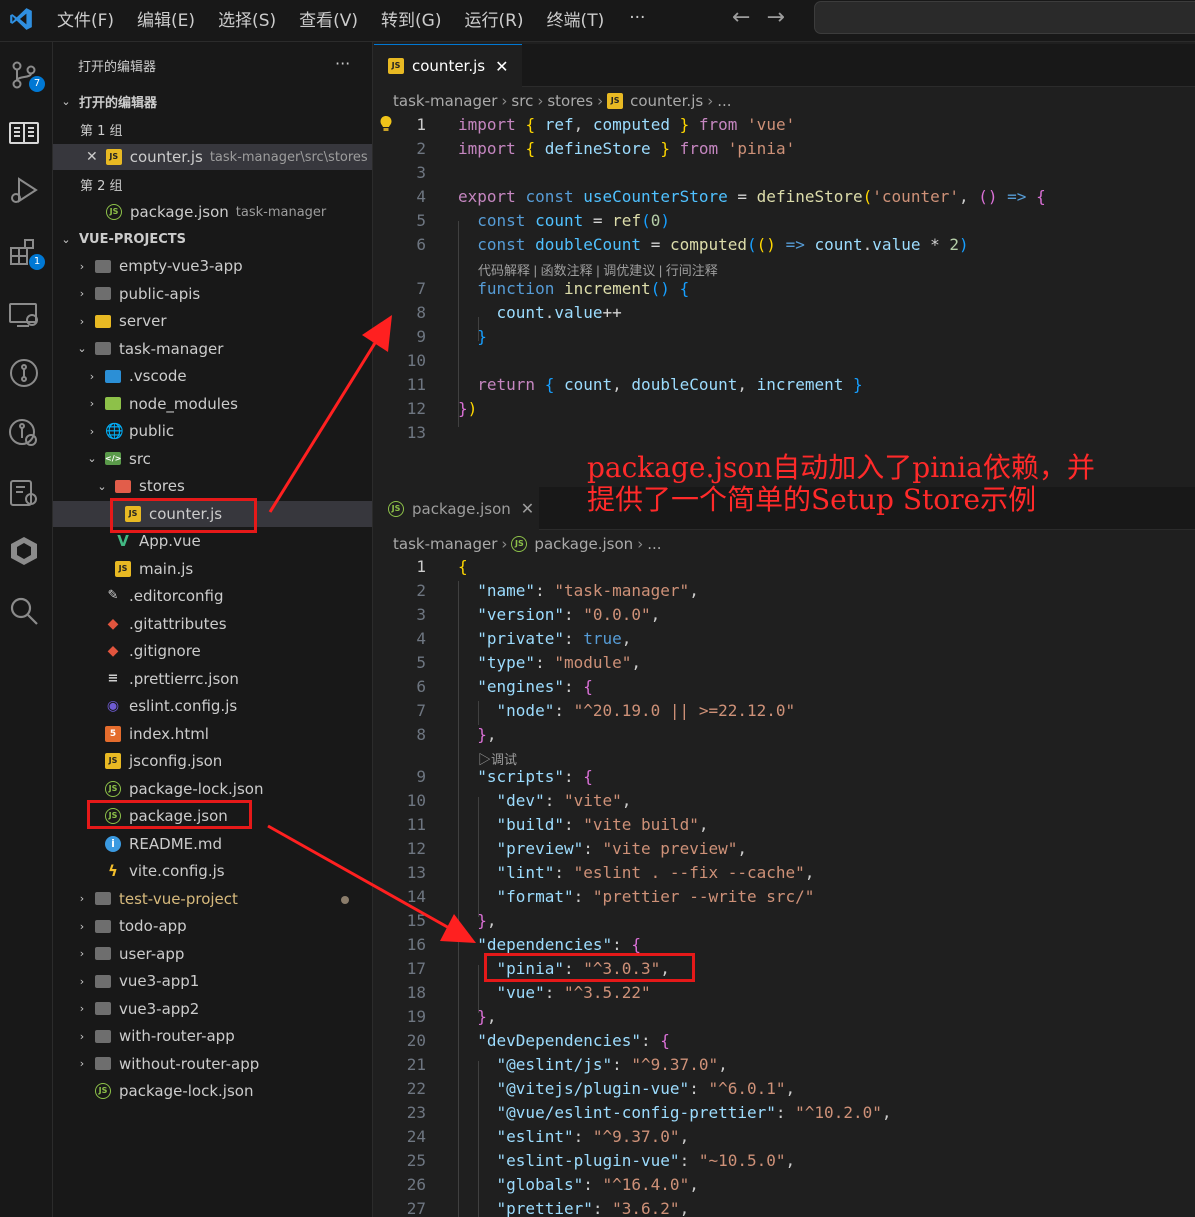 Image resolution: width=1195 pixels, height=1217 pixels. I want to click on tree-item: JS main.js, so click(212, 569).